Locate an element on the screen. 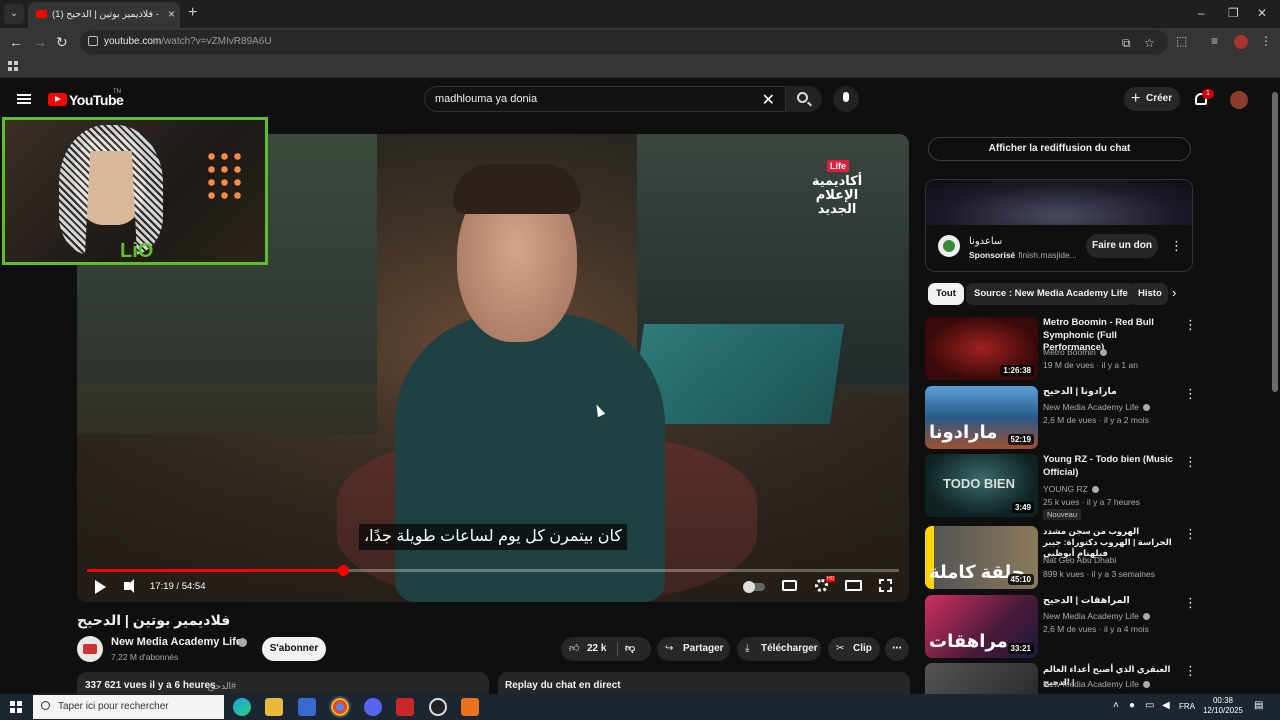  bookmark-star-icon: ☆ is located at coordinates (1149, 43).